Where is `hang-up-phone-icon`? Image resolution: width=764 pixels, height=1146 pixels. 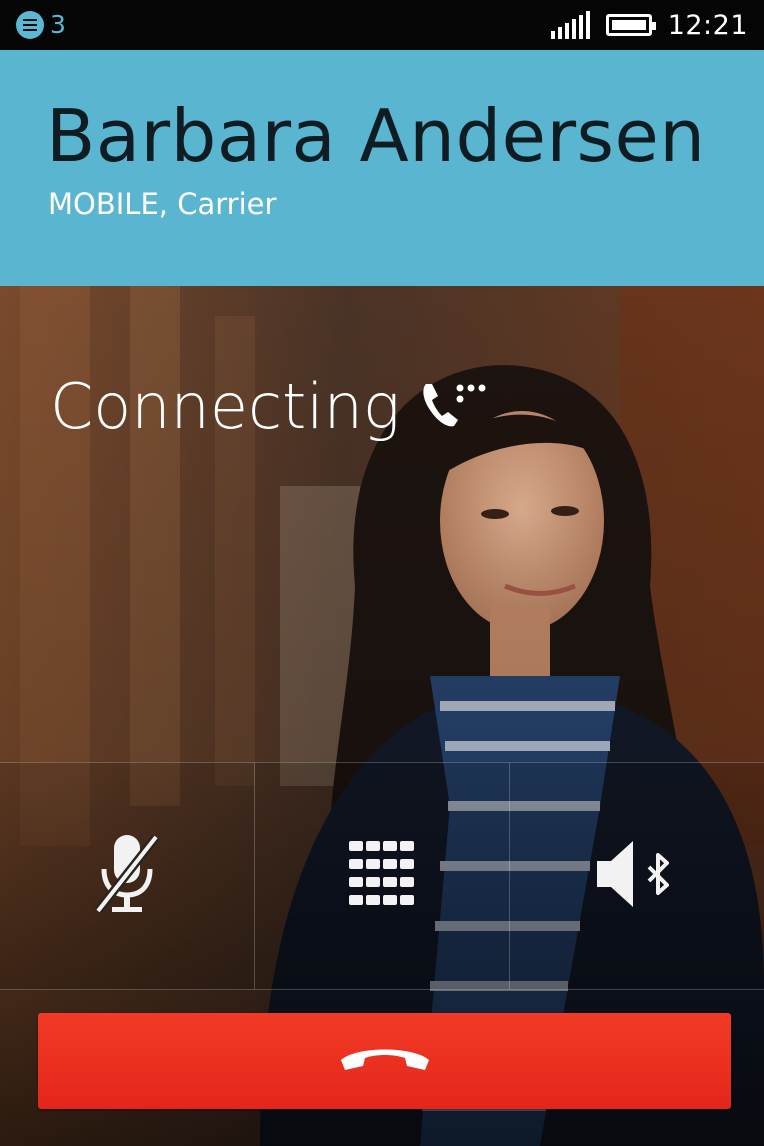 hang-up-phone-icon is located at coordinates (385, 1061).